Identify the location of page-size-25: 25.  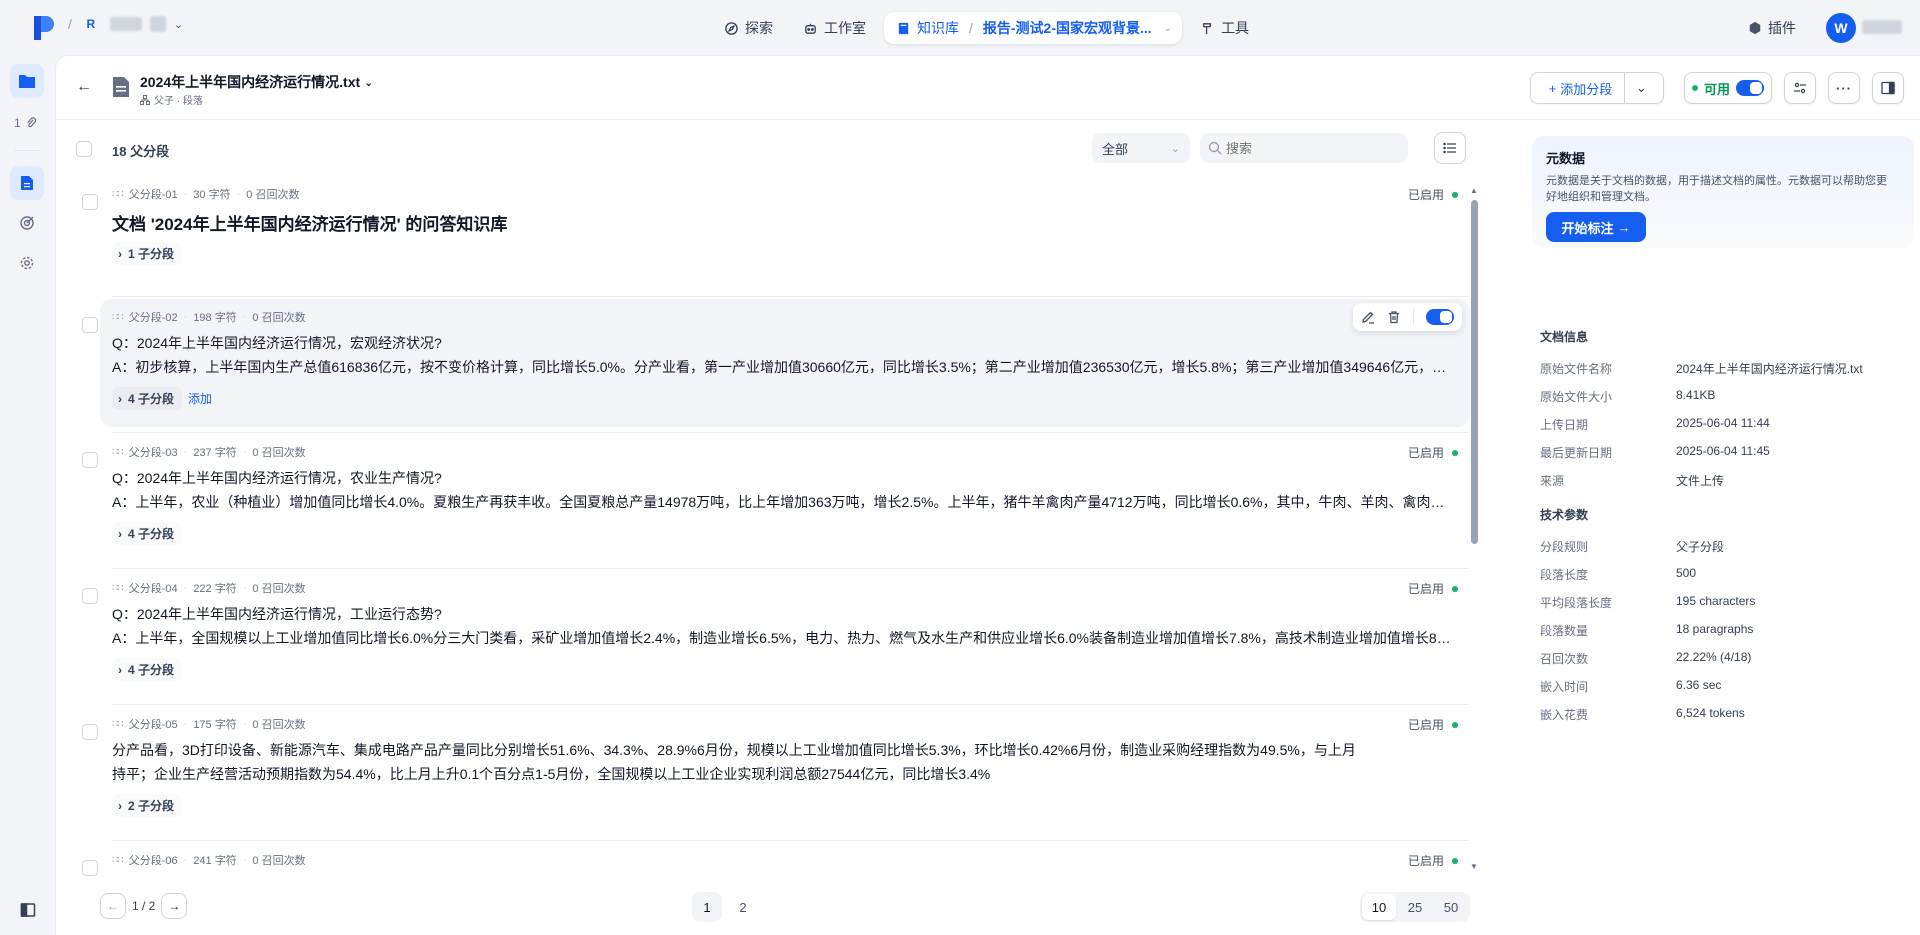
(1415, 907).